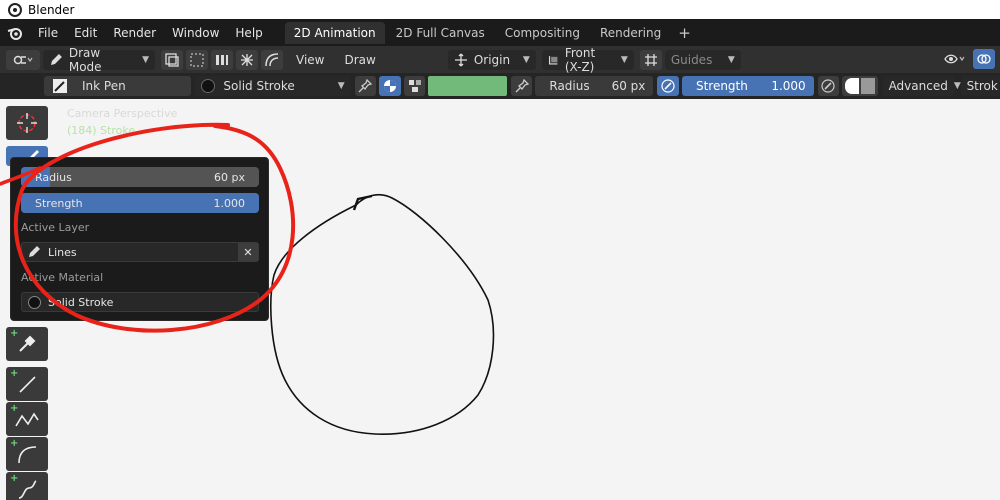 The height and width of the screenshot is (500, 1000). What do you see at coordinates (140, 177) in the screenshot?
I see `popover-radius-slider: Radius 60 px` at bounding box center [140, 177].